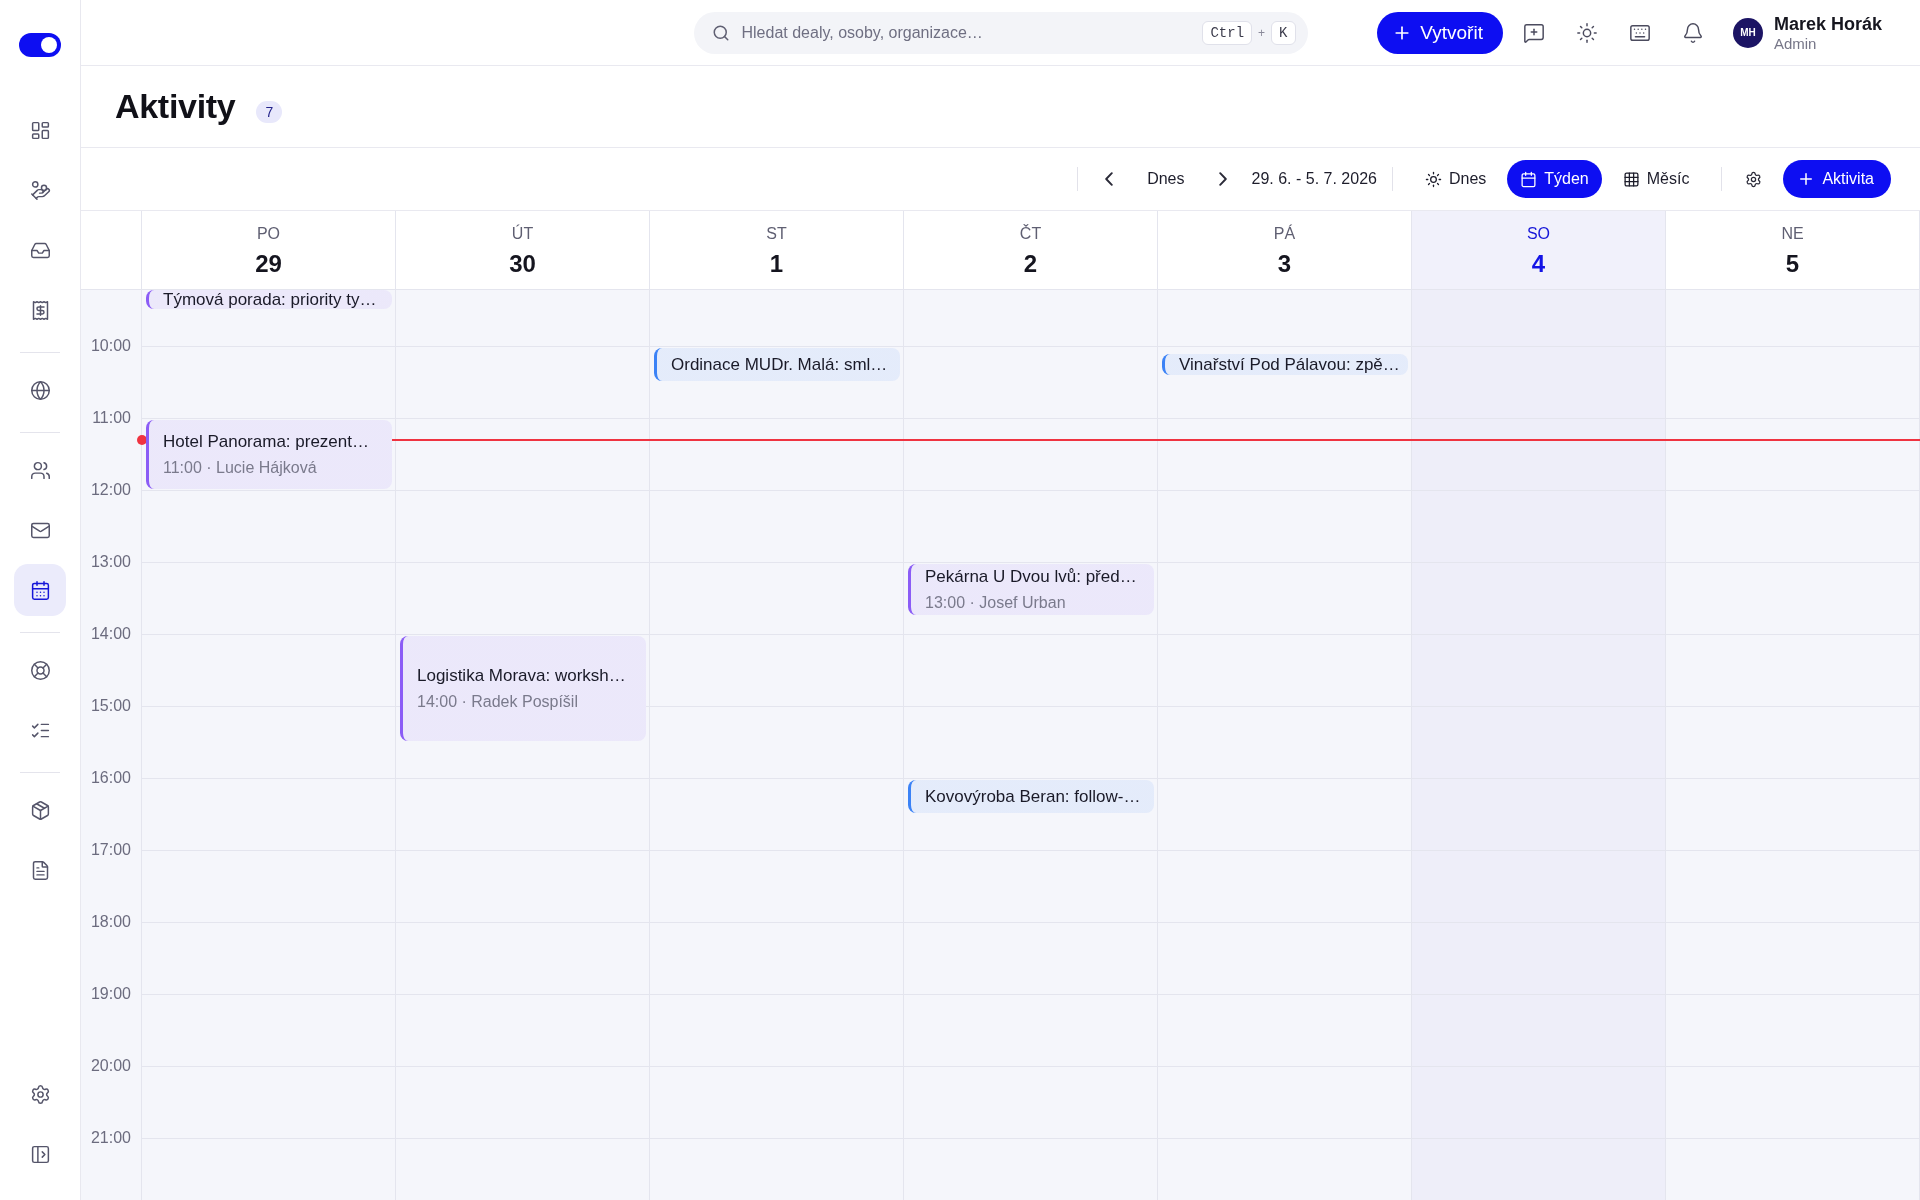 The height and width of the screenshot is (1200, 1920). I want to click on today-button: Dnes, so click(1166, 179).